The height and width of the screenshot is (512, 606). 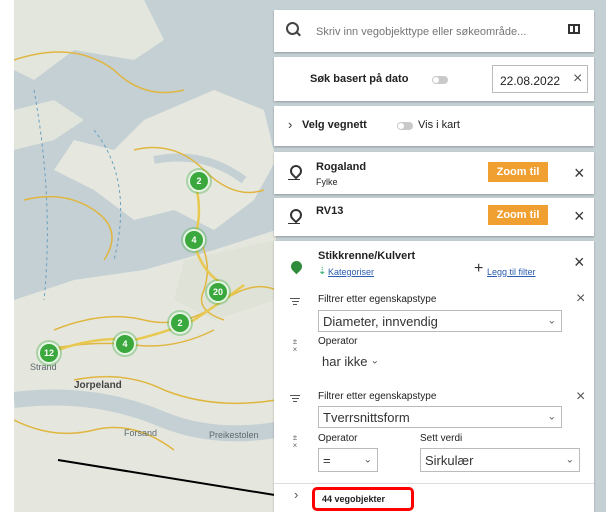 I want to click on operator-select-value: =, so click(x=327, y=460).